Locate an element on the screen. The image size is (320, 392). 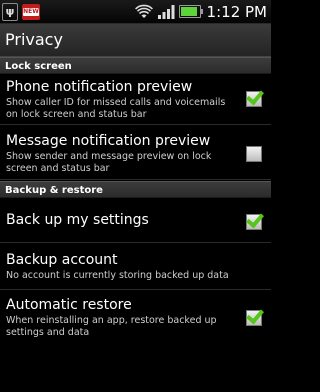
page-title: Privacy is located at coordinates (34, 39).